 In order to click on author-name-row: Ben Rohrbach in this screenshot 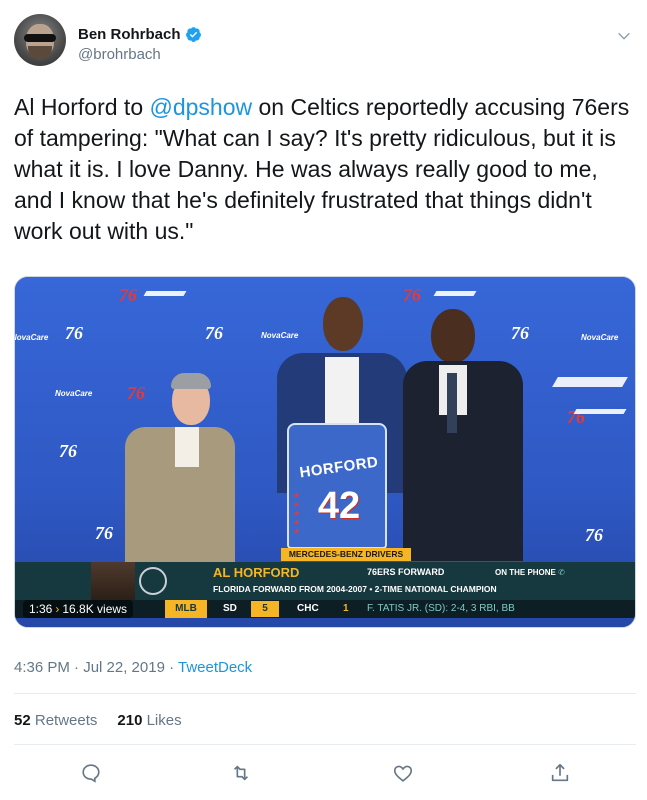, I will do `click(140, 34)`.